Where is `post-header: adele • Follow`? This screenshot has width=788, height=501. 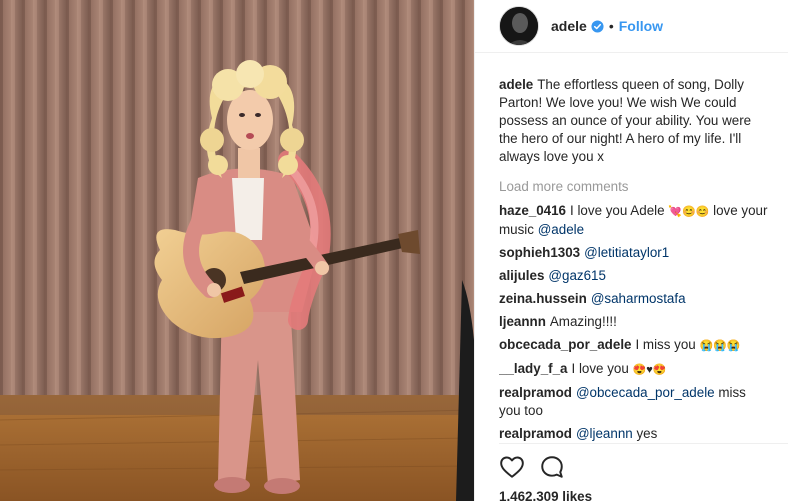
post-header: adele • Follow is located at coordinates (631, 26).